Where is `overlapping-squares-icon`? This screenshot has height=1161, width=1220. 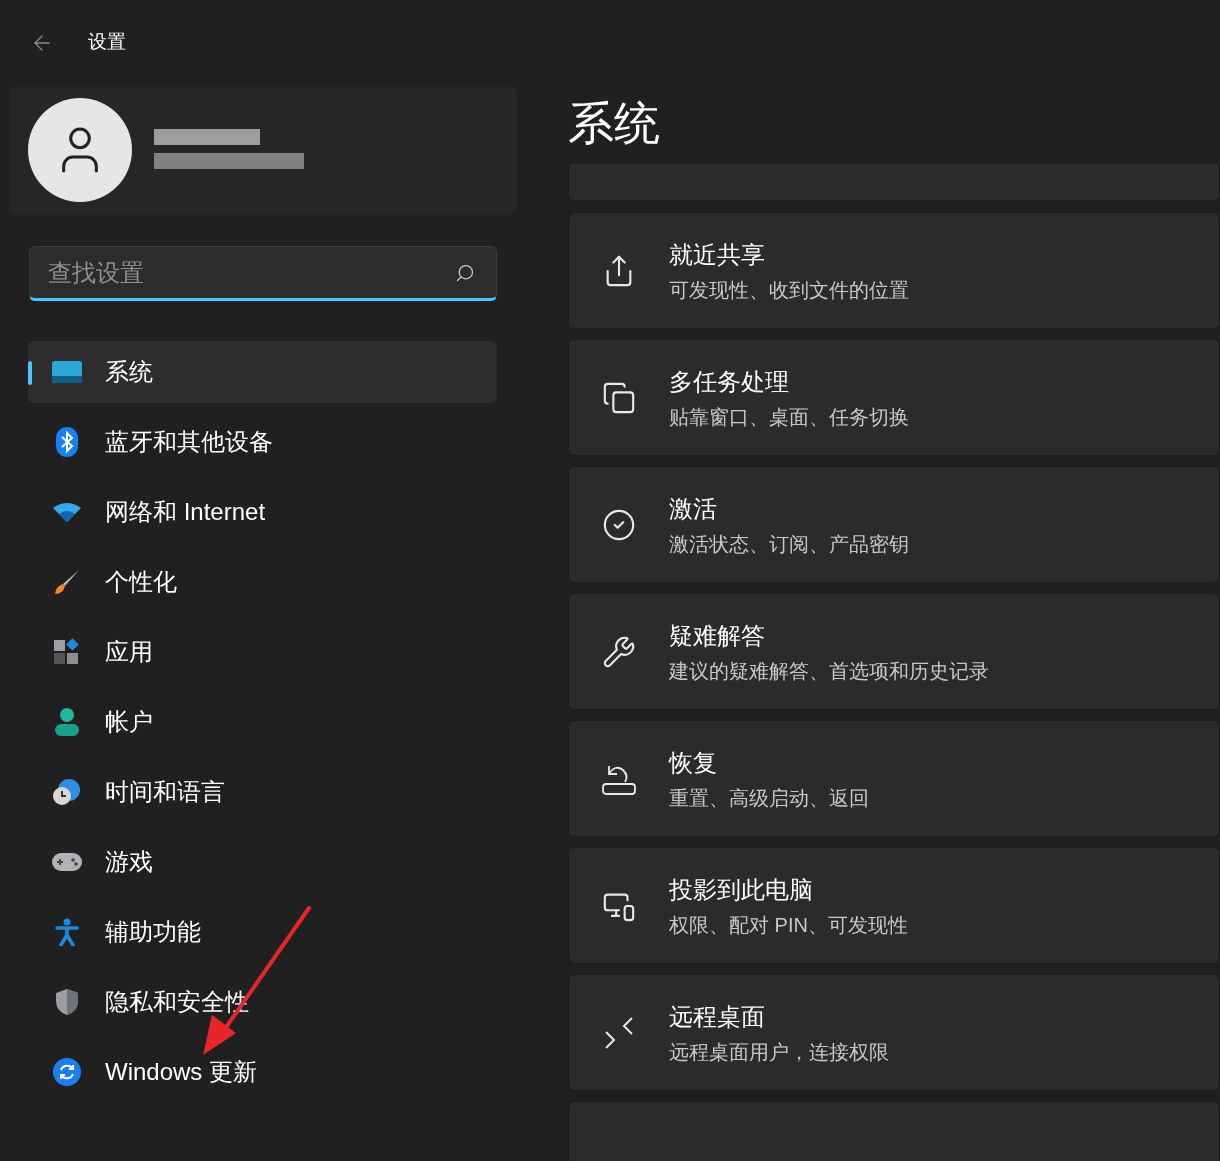 overlapping-squares-icon is located at coordinates (619, 397).